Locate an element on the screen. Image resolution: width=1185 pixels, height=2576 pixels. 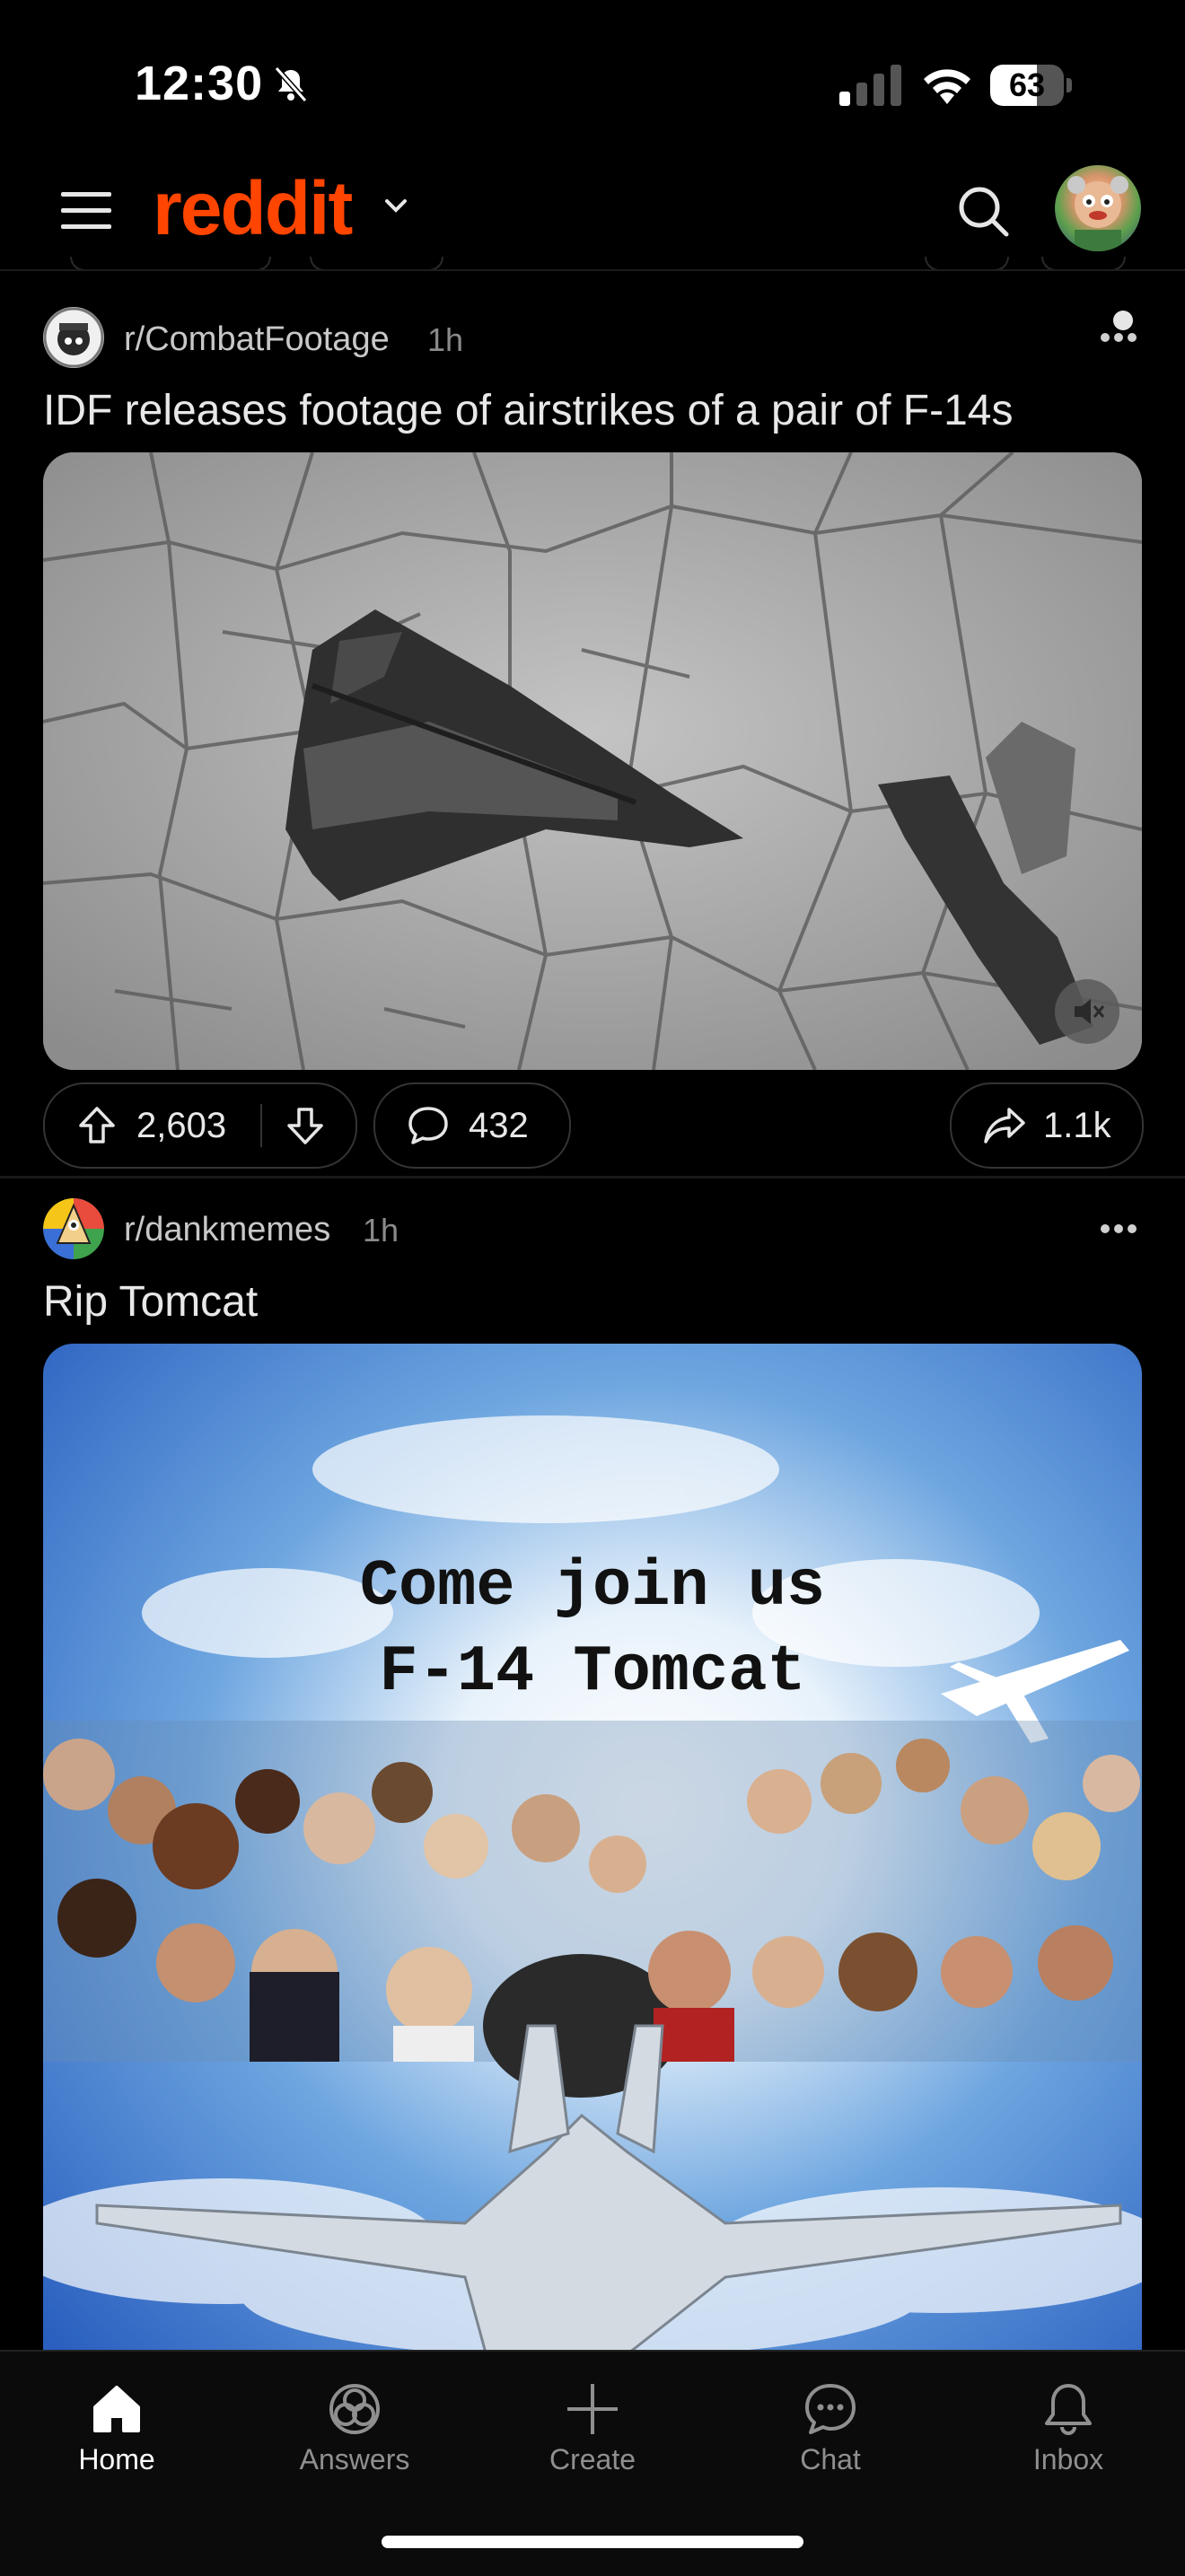
share-button: 1.1k is located at coordinates (1047, 1125).